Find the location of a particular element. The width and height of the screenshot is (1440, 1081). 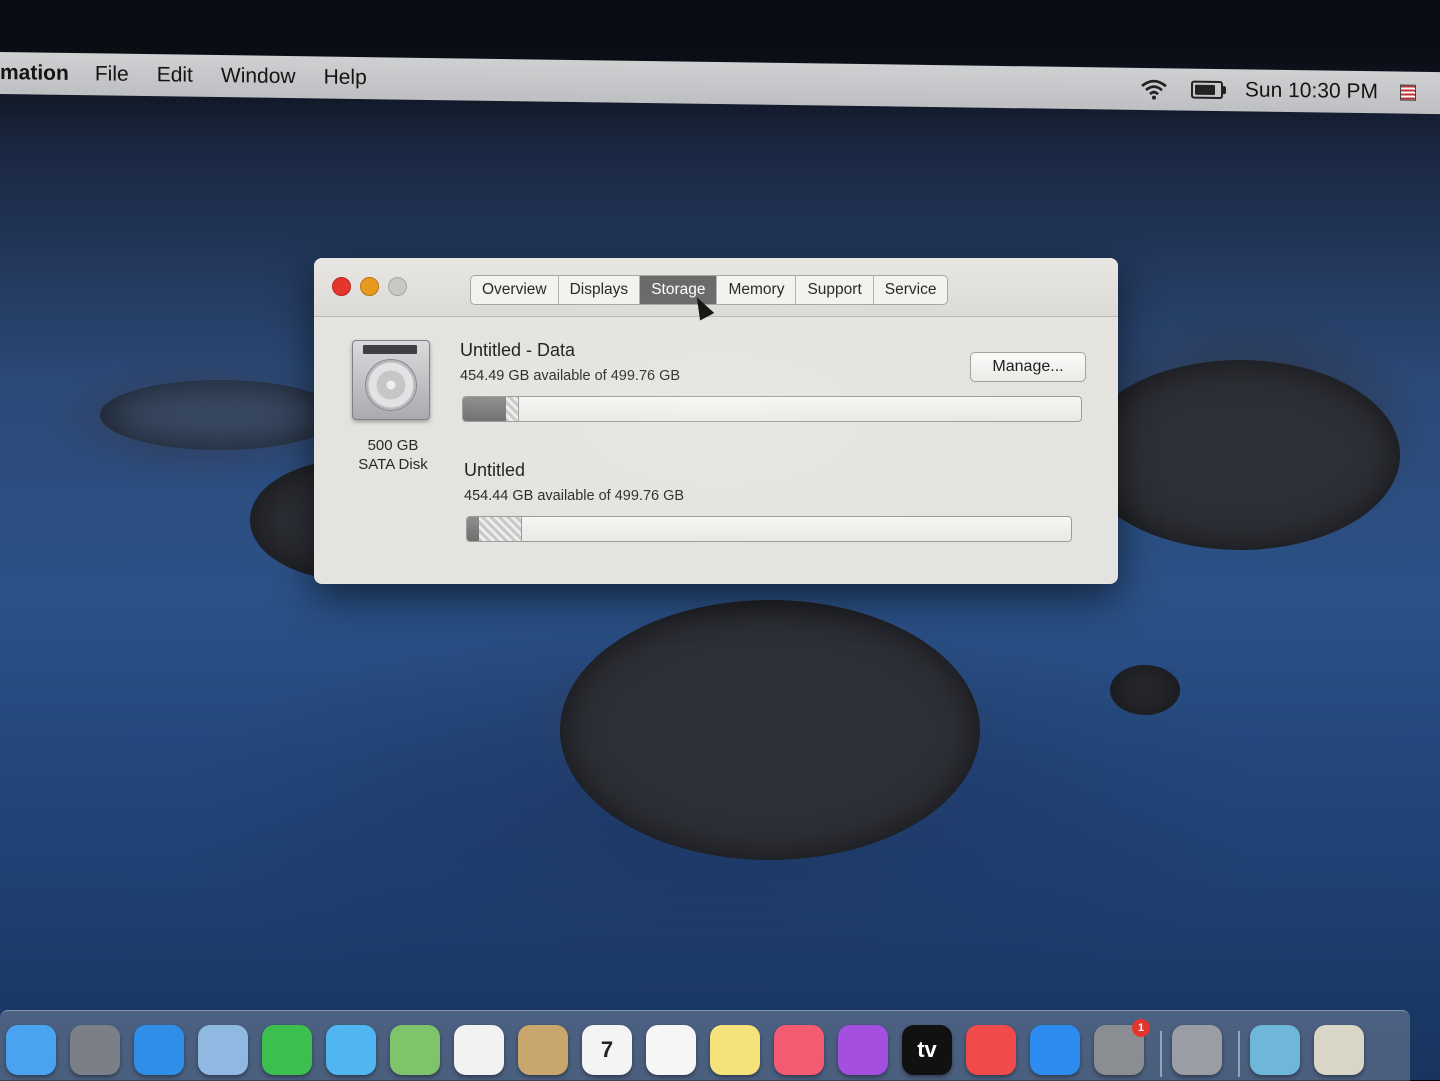

messages-icon is located at coordinates (351, 1050).